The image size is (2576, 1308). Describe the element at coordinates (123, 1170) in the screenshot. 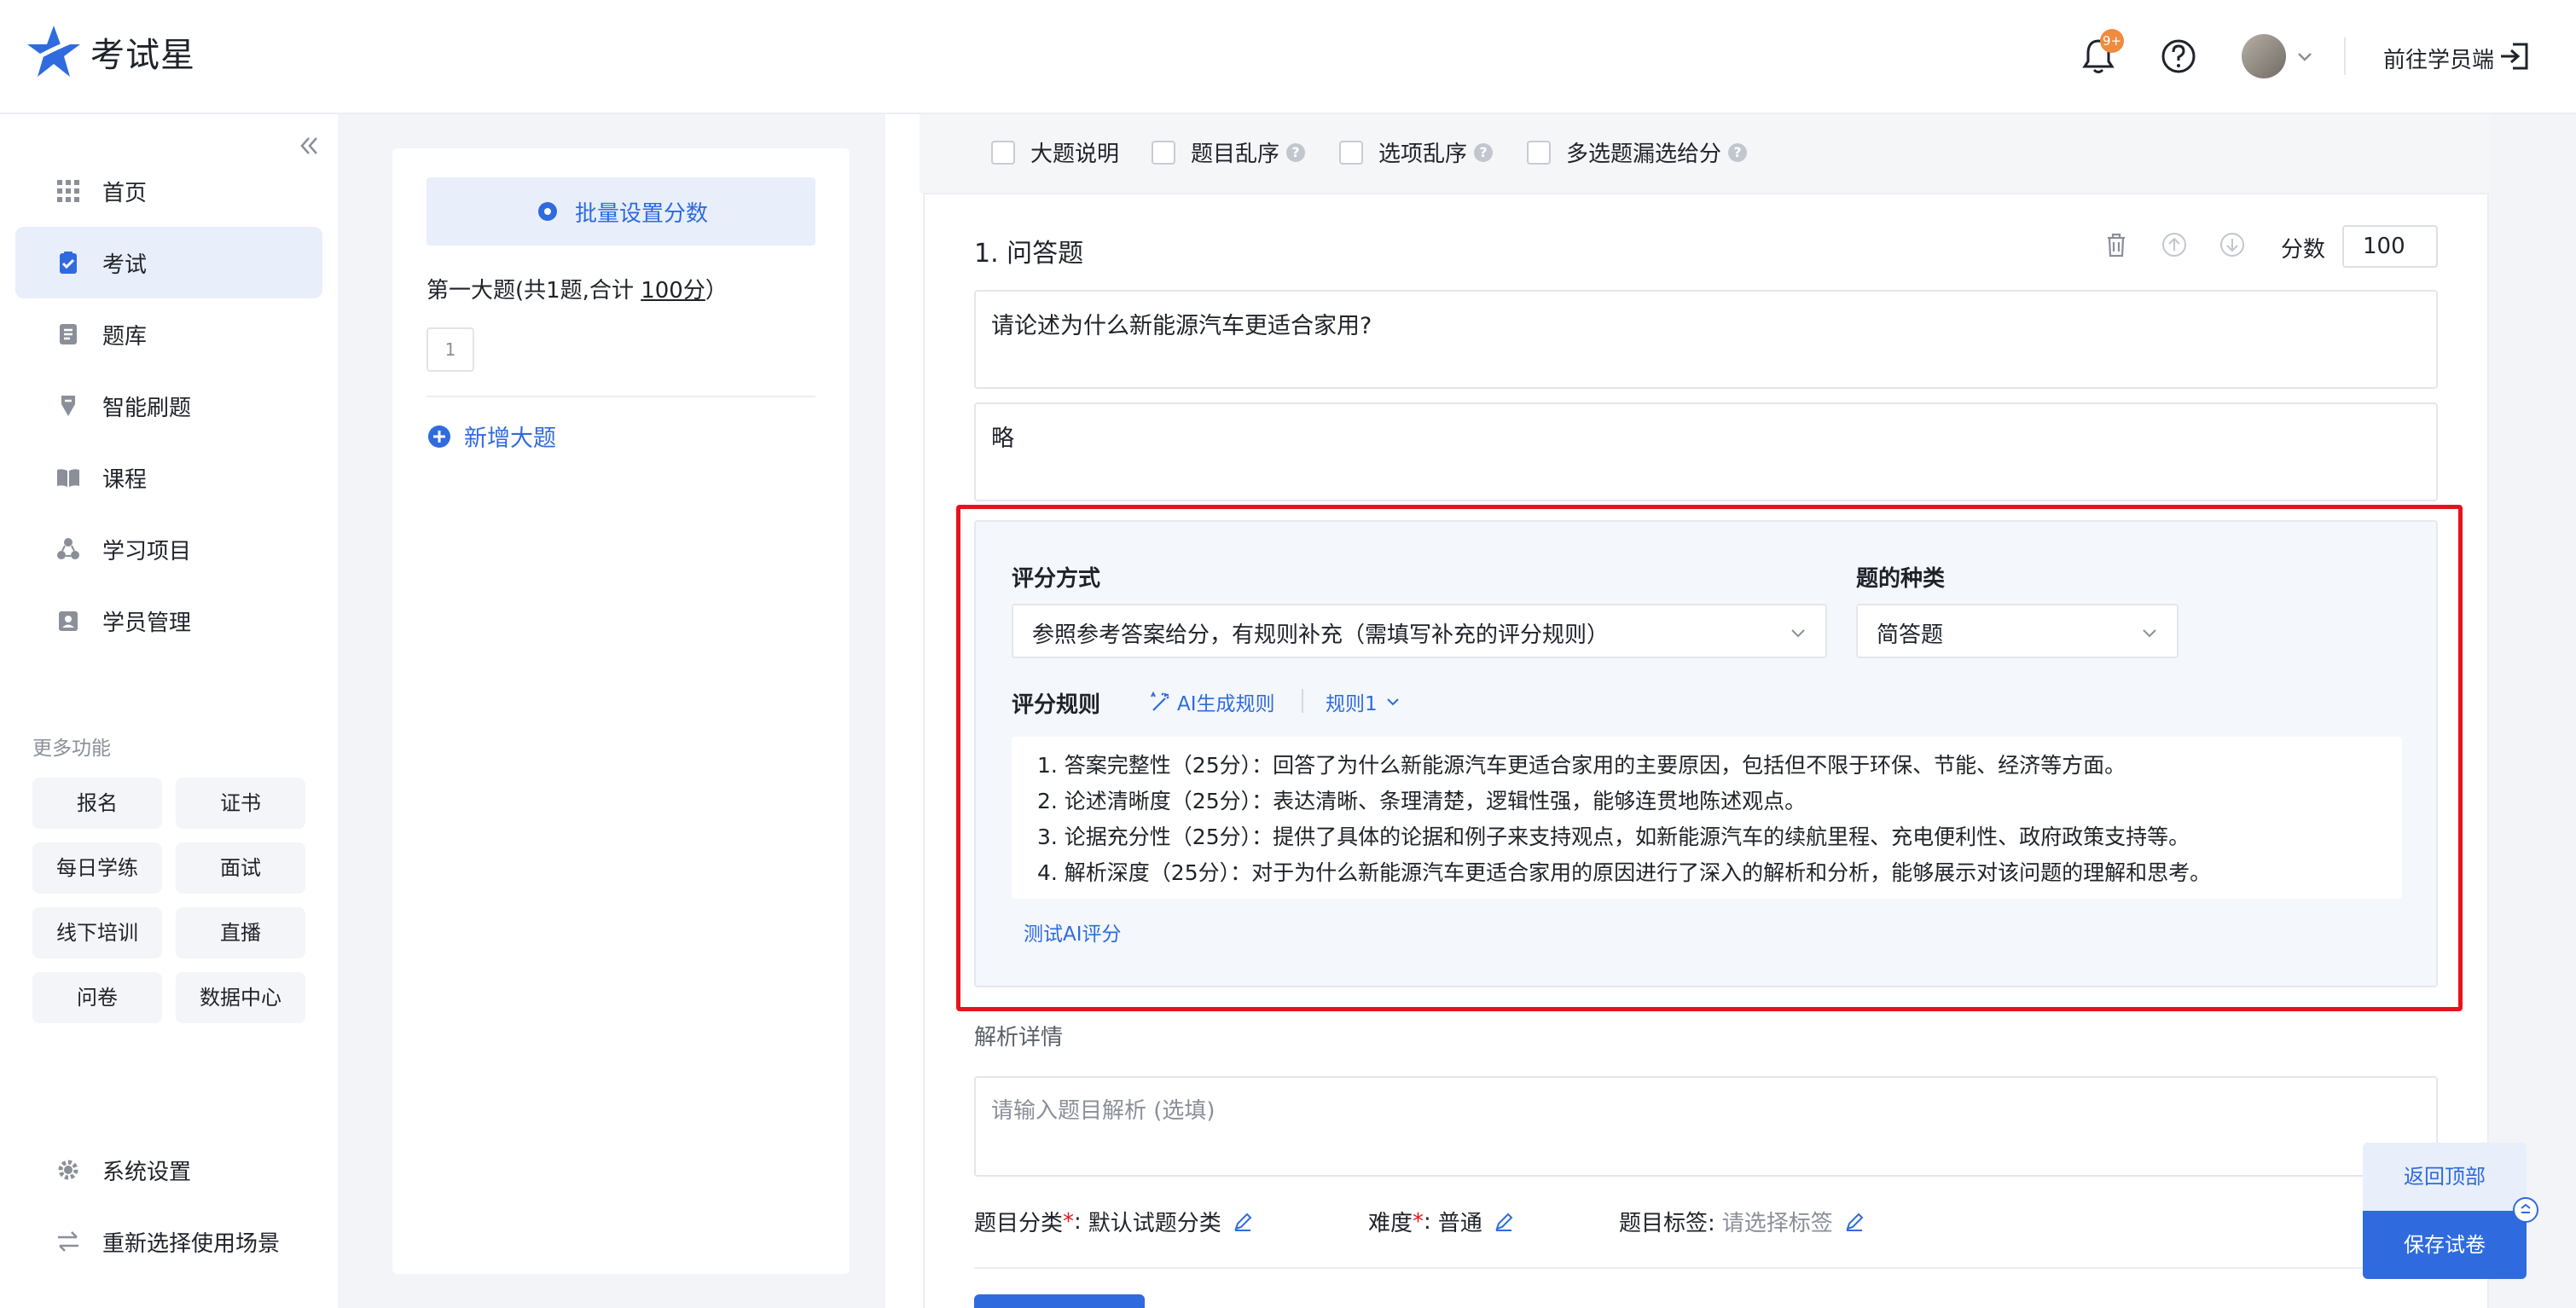

I see `system-settings-item: 系统设置` at that location.